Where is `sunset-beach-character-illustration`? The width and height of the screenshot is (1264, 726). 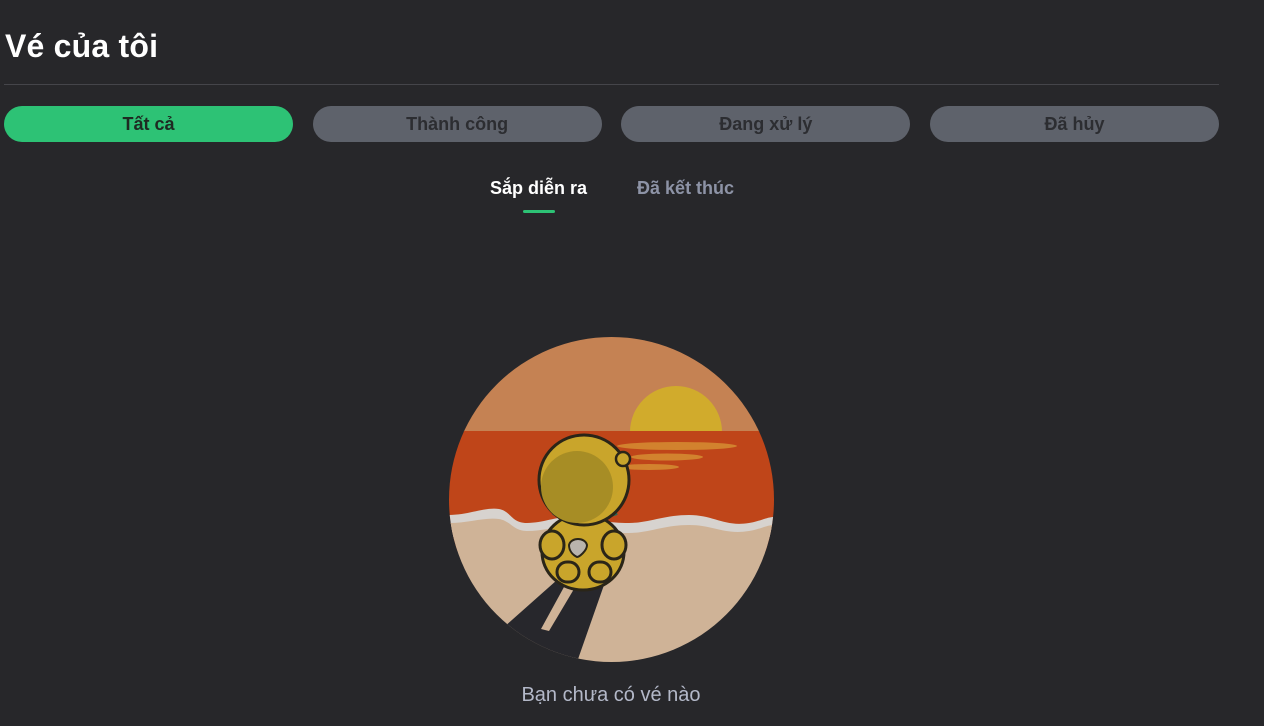
sunset-beach-character-illustration is located at coordinates (611, 499).